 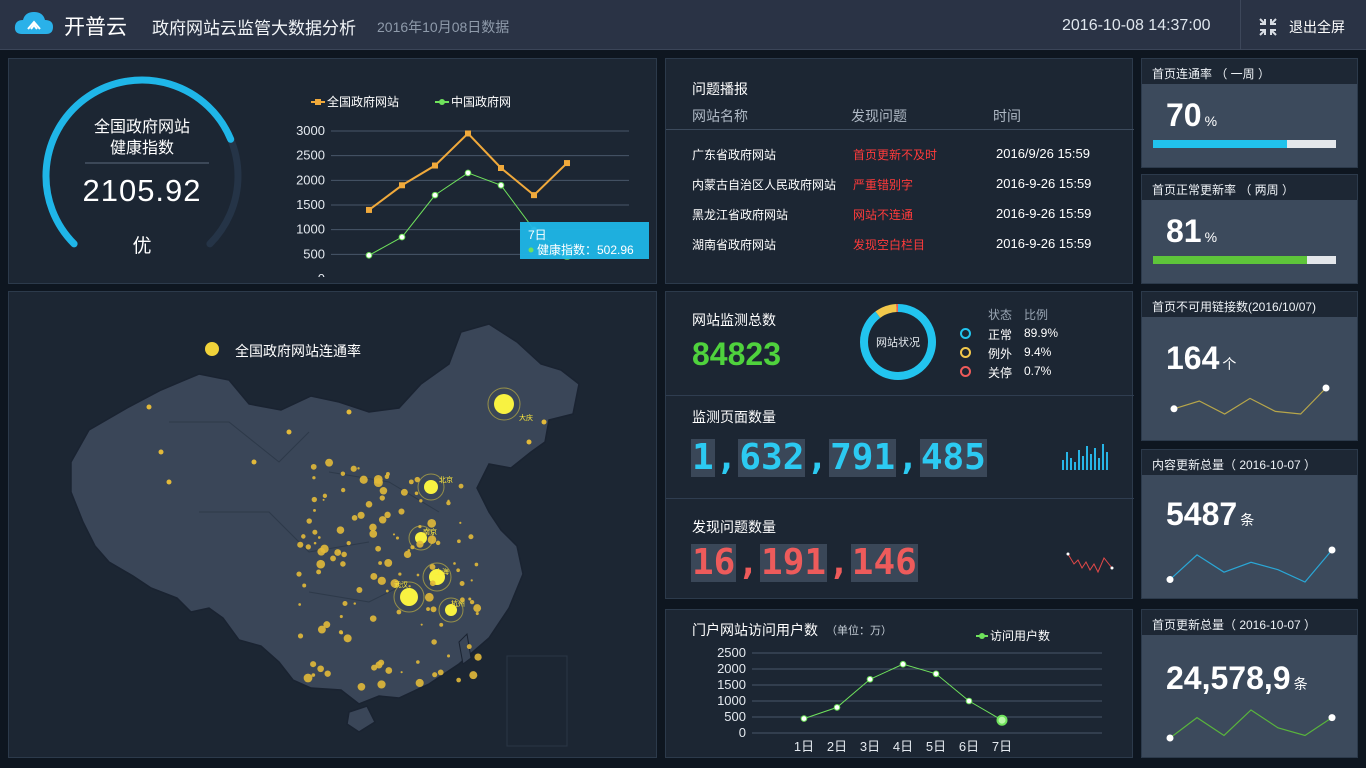 I want to click on card-broken-links: 首页不可用链接数(2016/10/07) 164 个, so click(x=1249, y=366).